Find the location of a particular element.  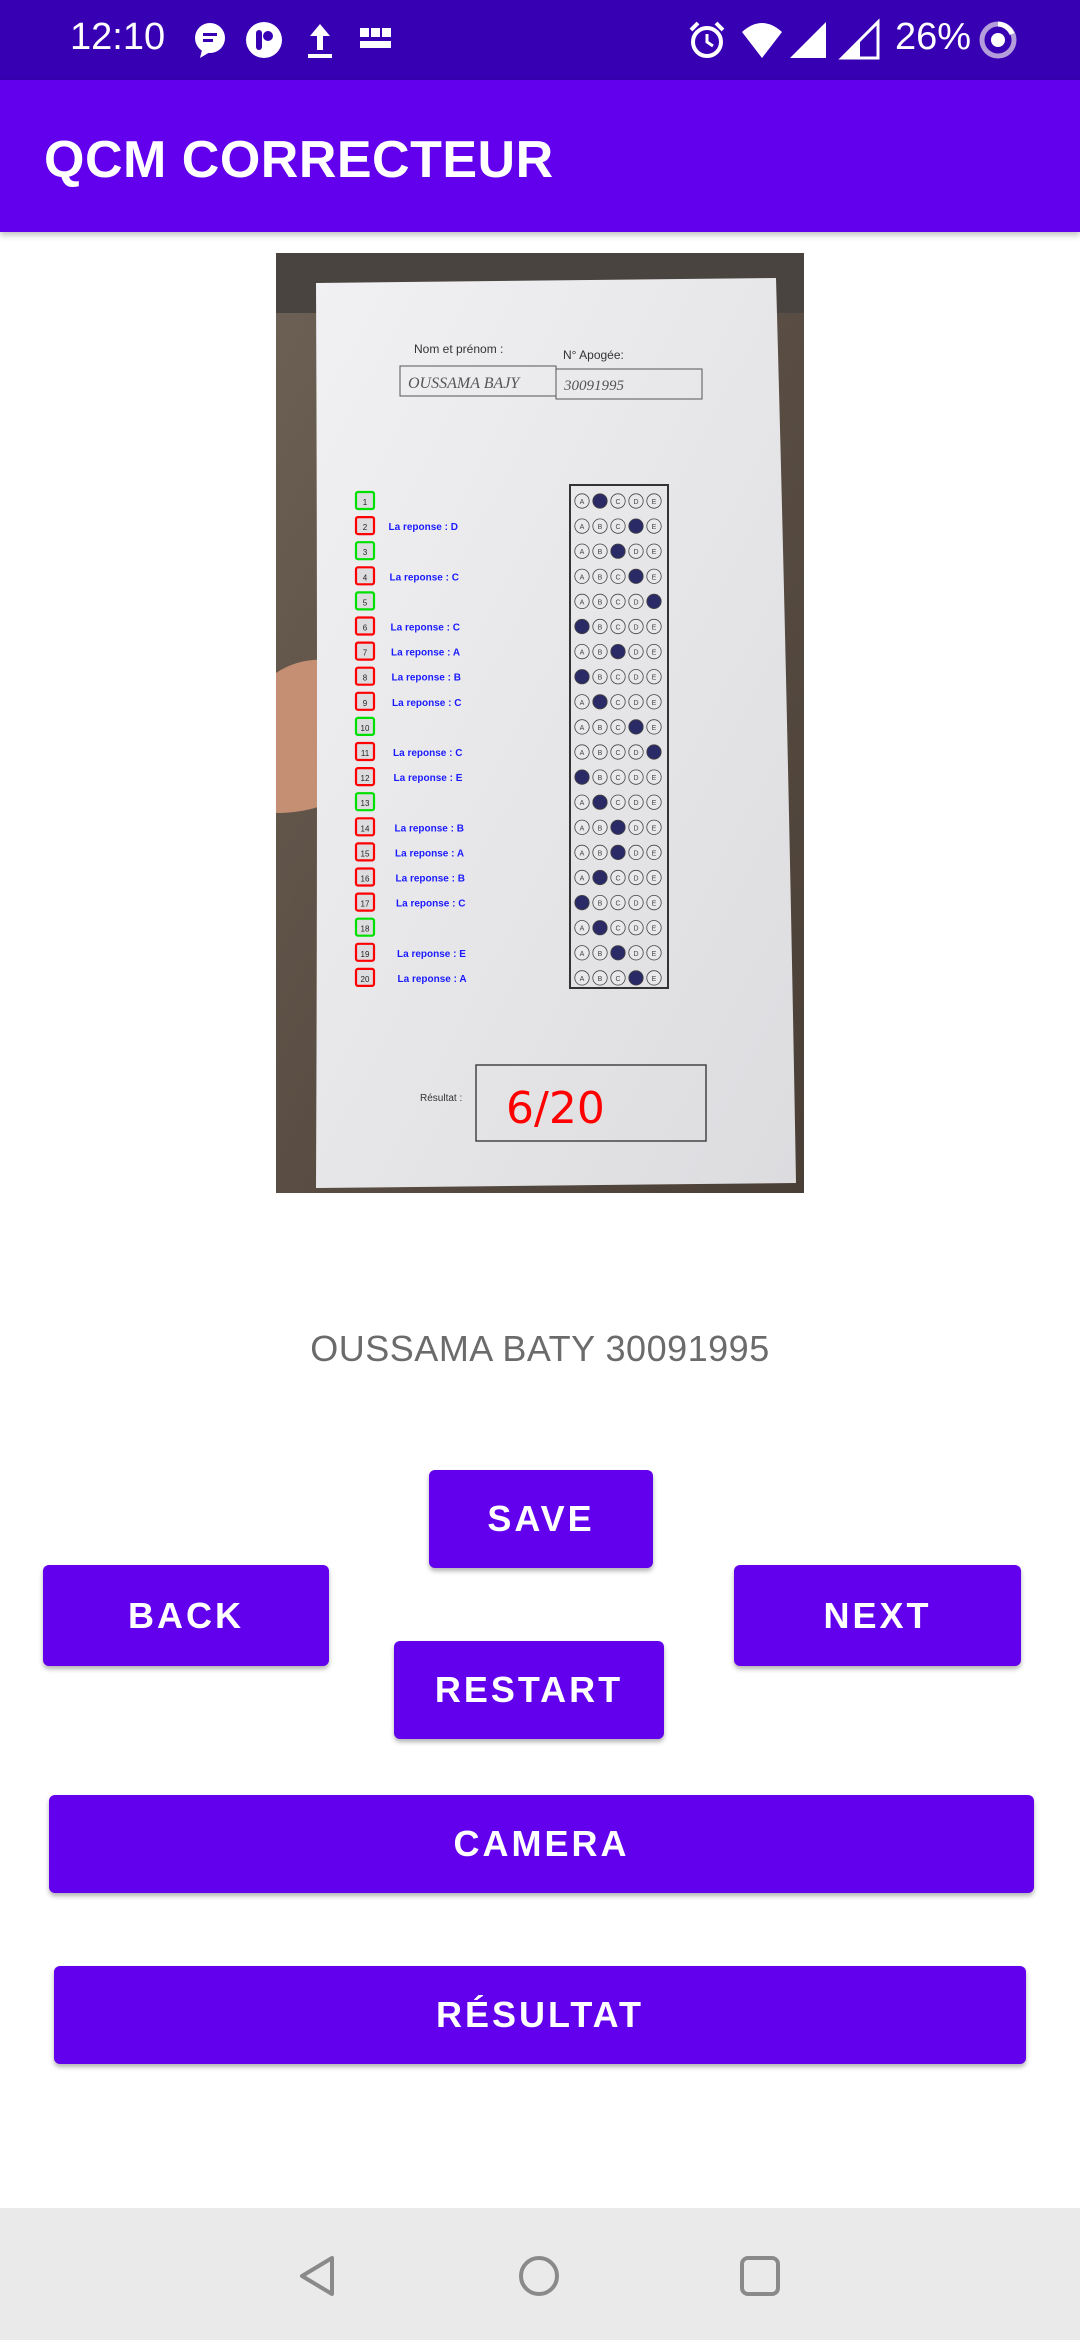

question-number: 9 is located at coordinates (365, 703).